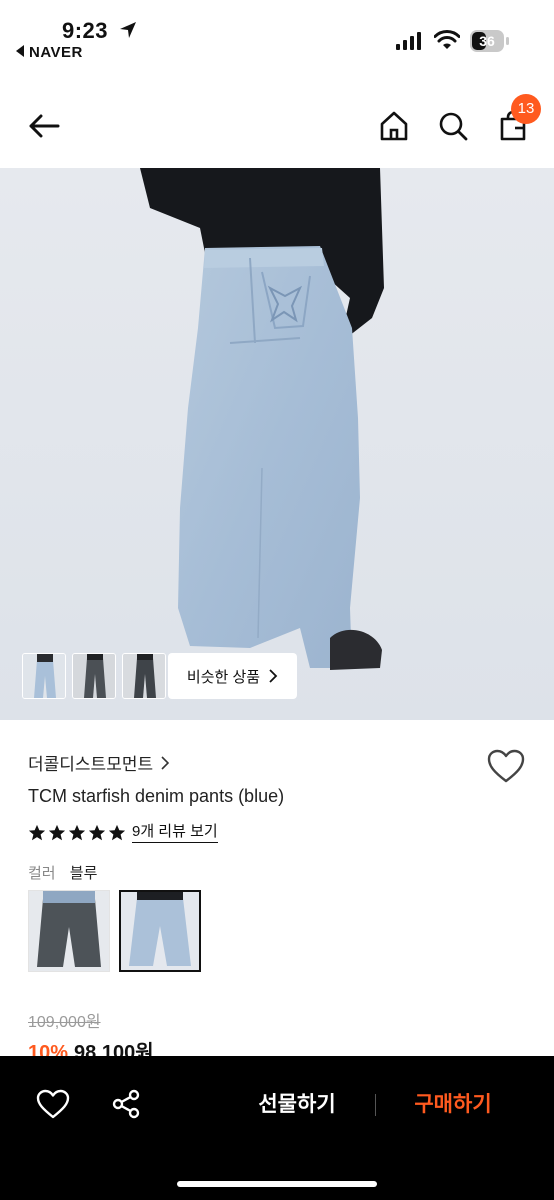 The image size is (554, 1200). I want to click on status-bar: 9:23 NAVER 36, so click(277, 35).